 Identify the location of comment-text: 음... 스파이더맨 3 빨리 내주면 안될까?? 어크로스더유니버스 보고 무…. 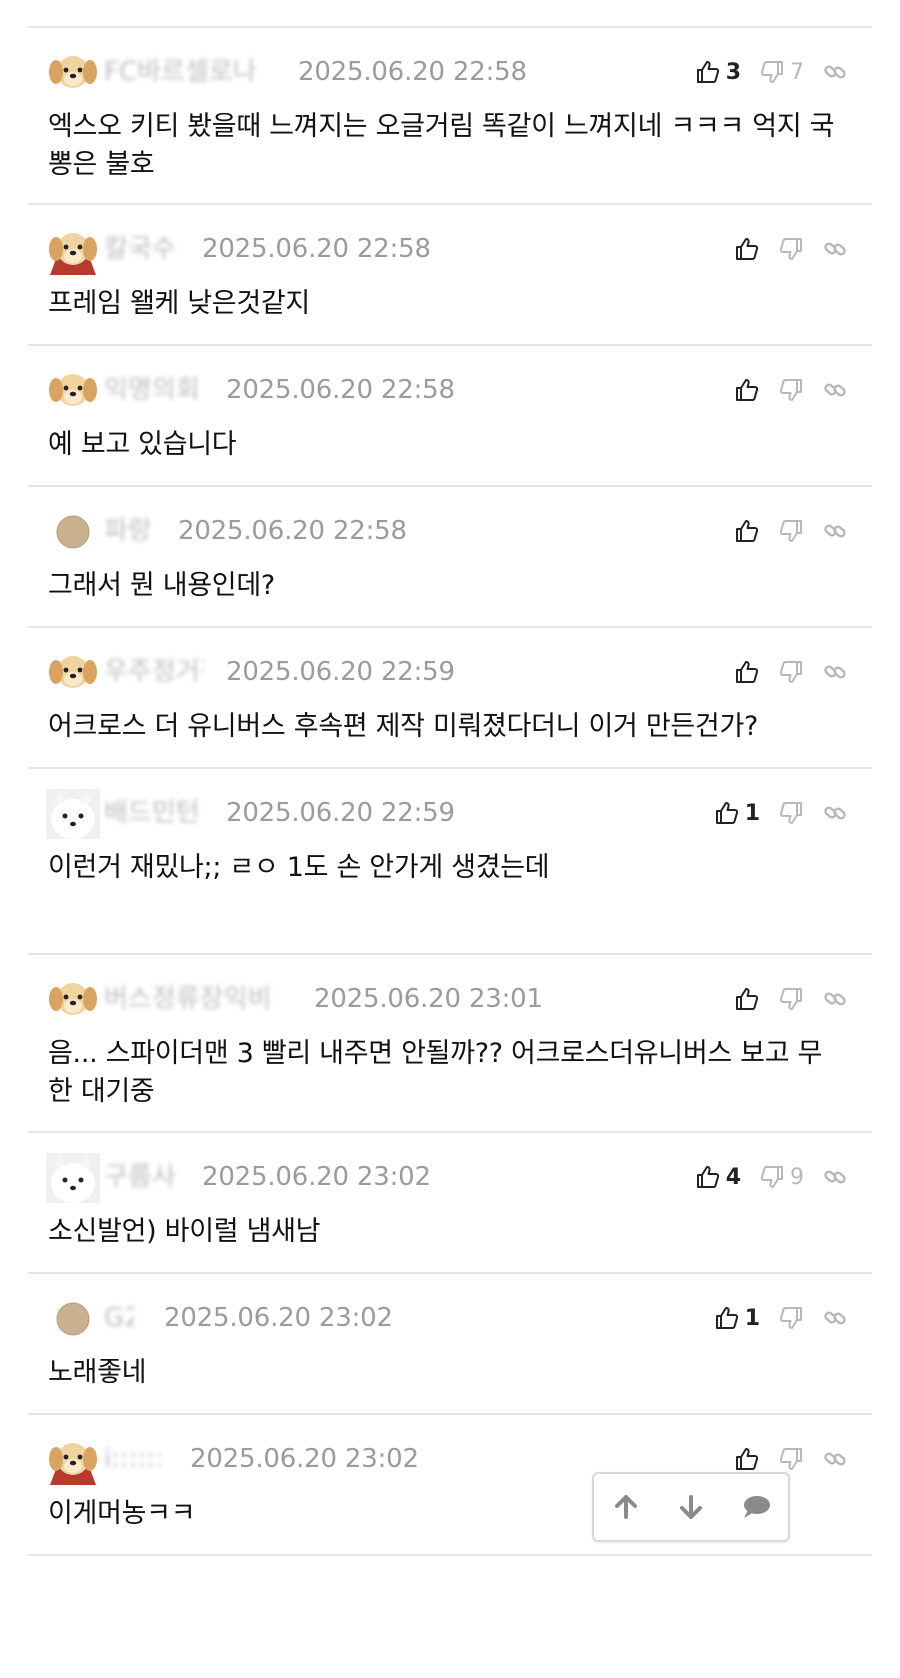
(435, 1072).